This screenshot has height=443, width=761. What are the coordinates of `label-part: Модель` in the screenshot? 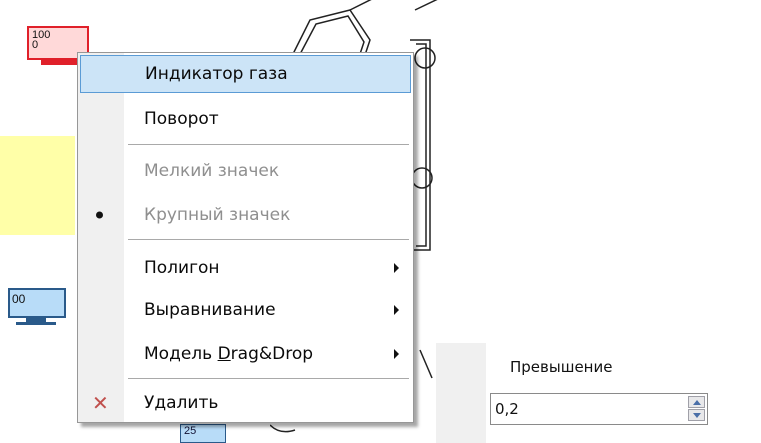 It's located at (181, 354).